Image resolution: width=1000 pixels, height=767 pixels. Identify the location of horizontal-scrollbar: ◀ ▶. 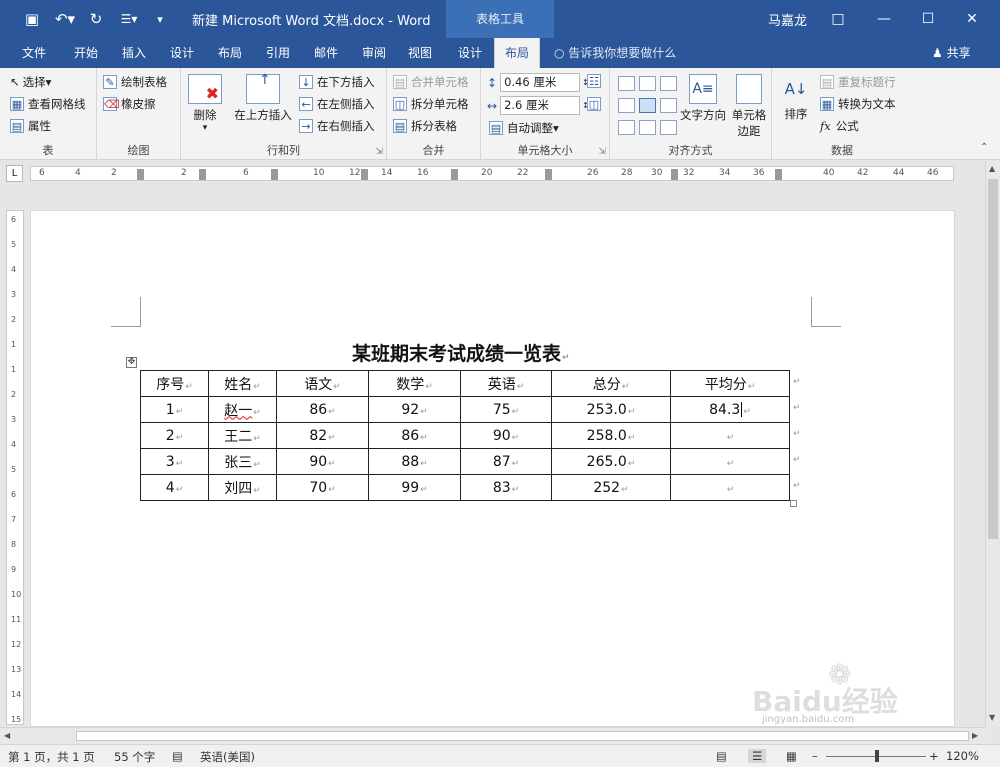
(492, 735).